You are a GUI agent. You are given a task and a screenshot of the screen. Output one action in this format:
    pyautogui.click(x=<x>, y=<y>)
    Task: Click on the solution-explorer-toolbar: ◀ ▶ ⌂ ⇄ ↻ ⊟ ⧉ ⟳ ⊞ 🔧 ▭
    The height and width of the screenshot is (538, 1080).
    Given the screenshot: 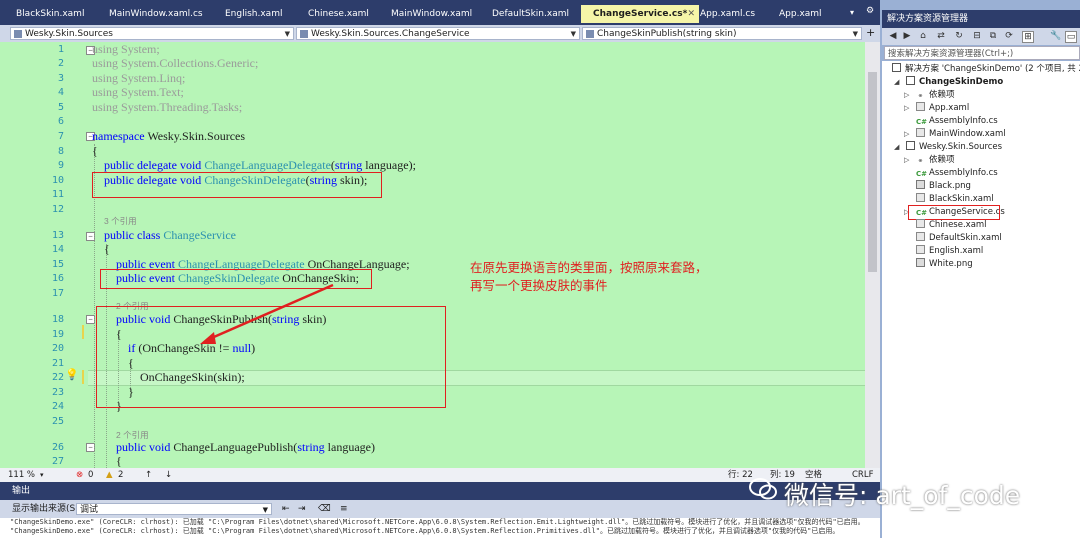 What is the action you would take?
    pyautogui.click(x=981, y=36)
    